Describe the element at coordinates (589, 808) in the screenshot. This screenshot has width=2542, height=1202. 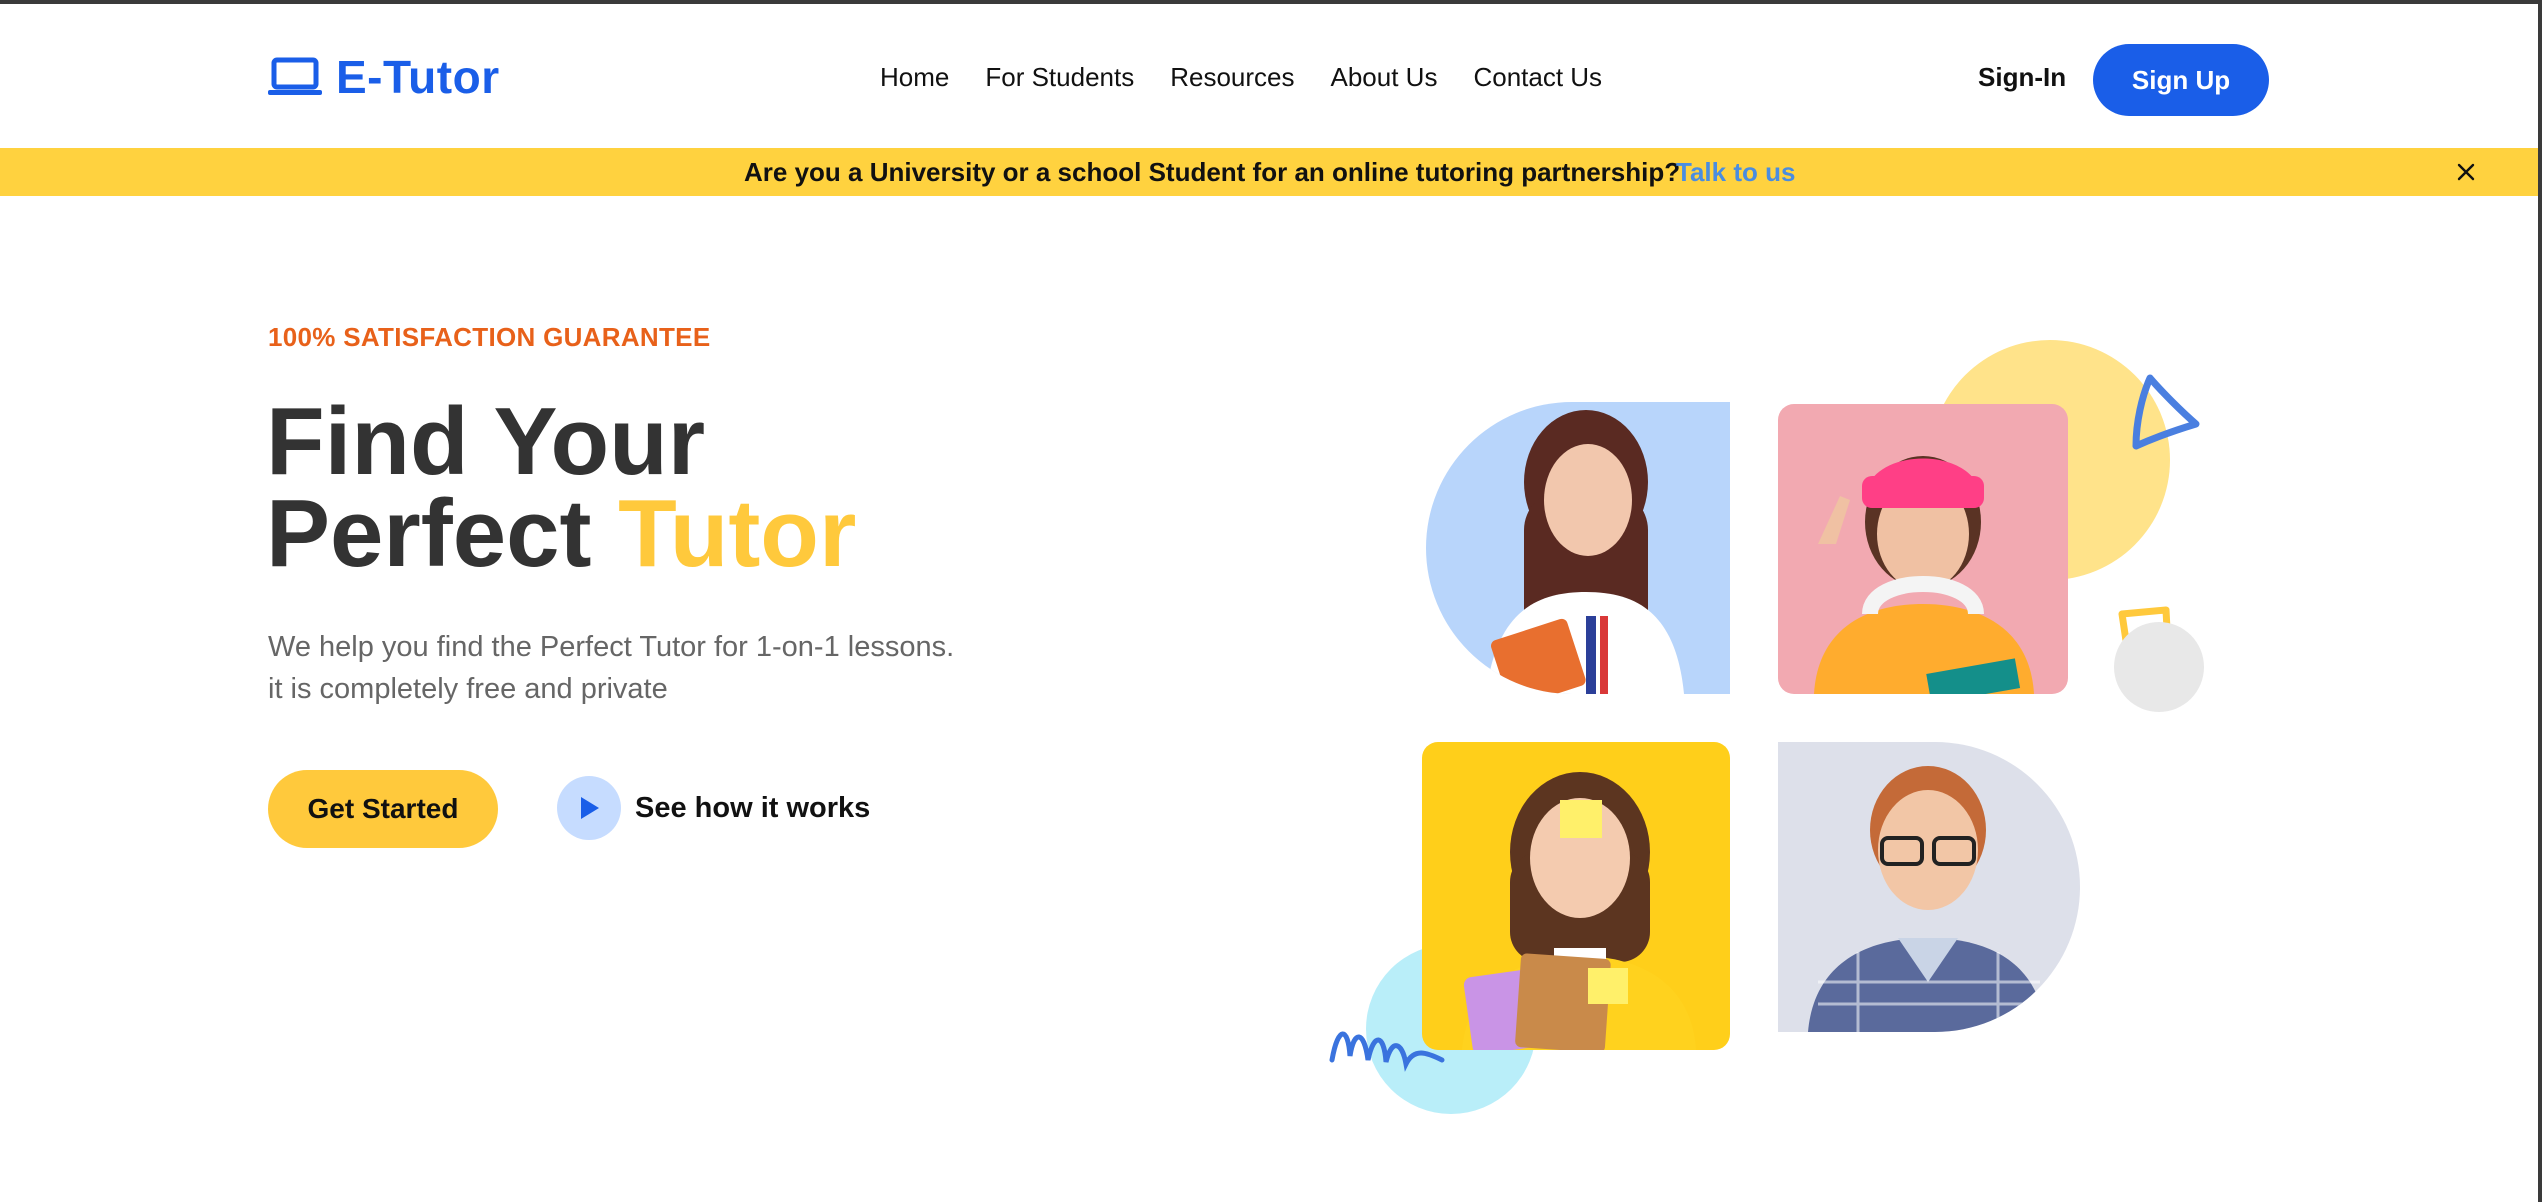
I see `play-icon` at that location.